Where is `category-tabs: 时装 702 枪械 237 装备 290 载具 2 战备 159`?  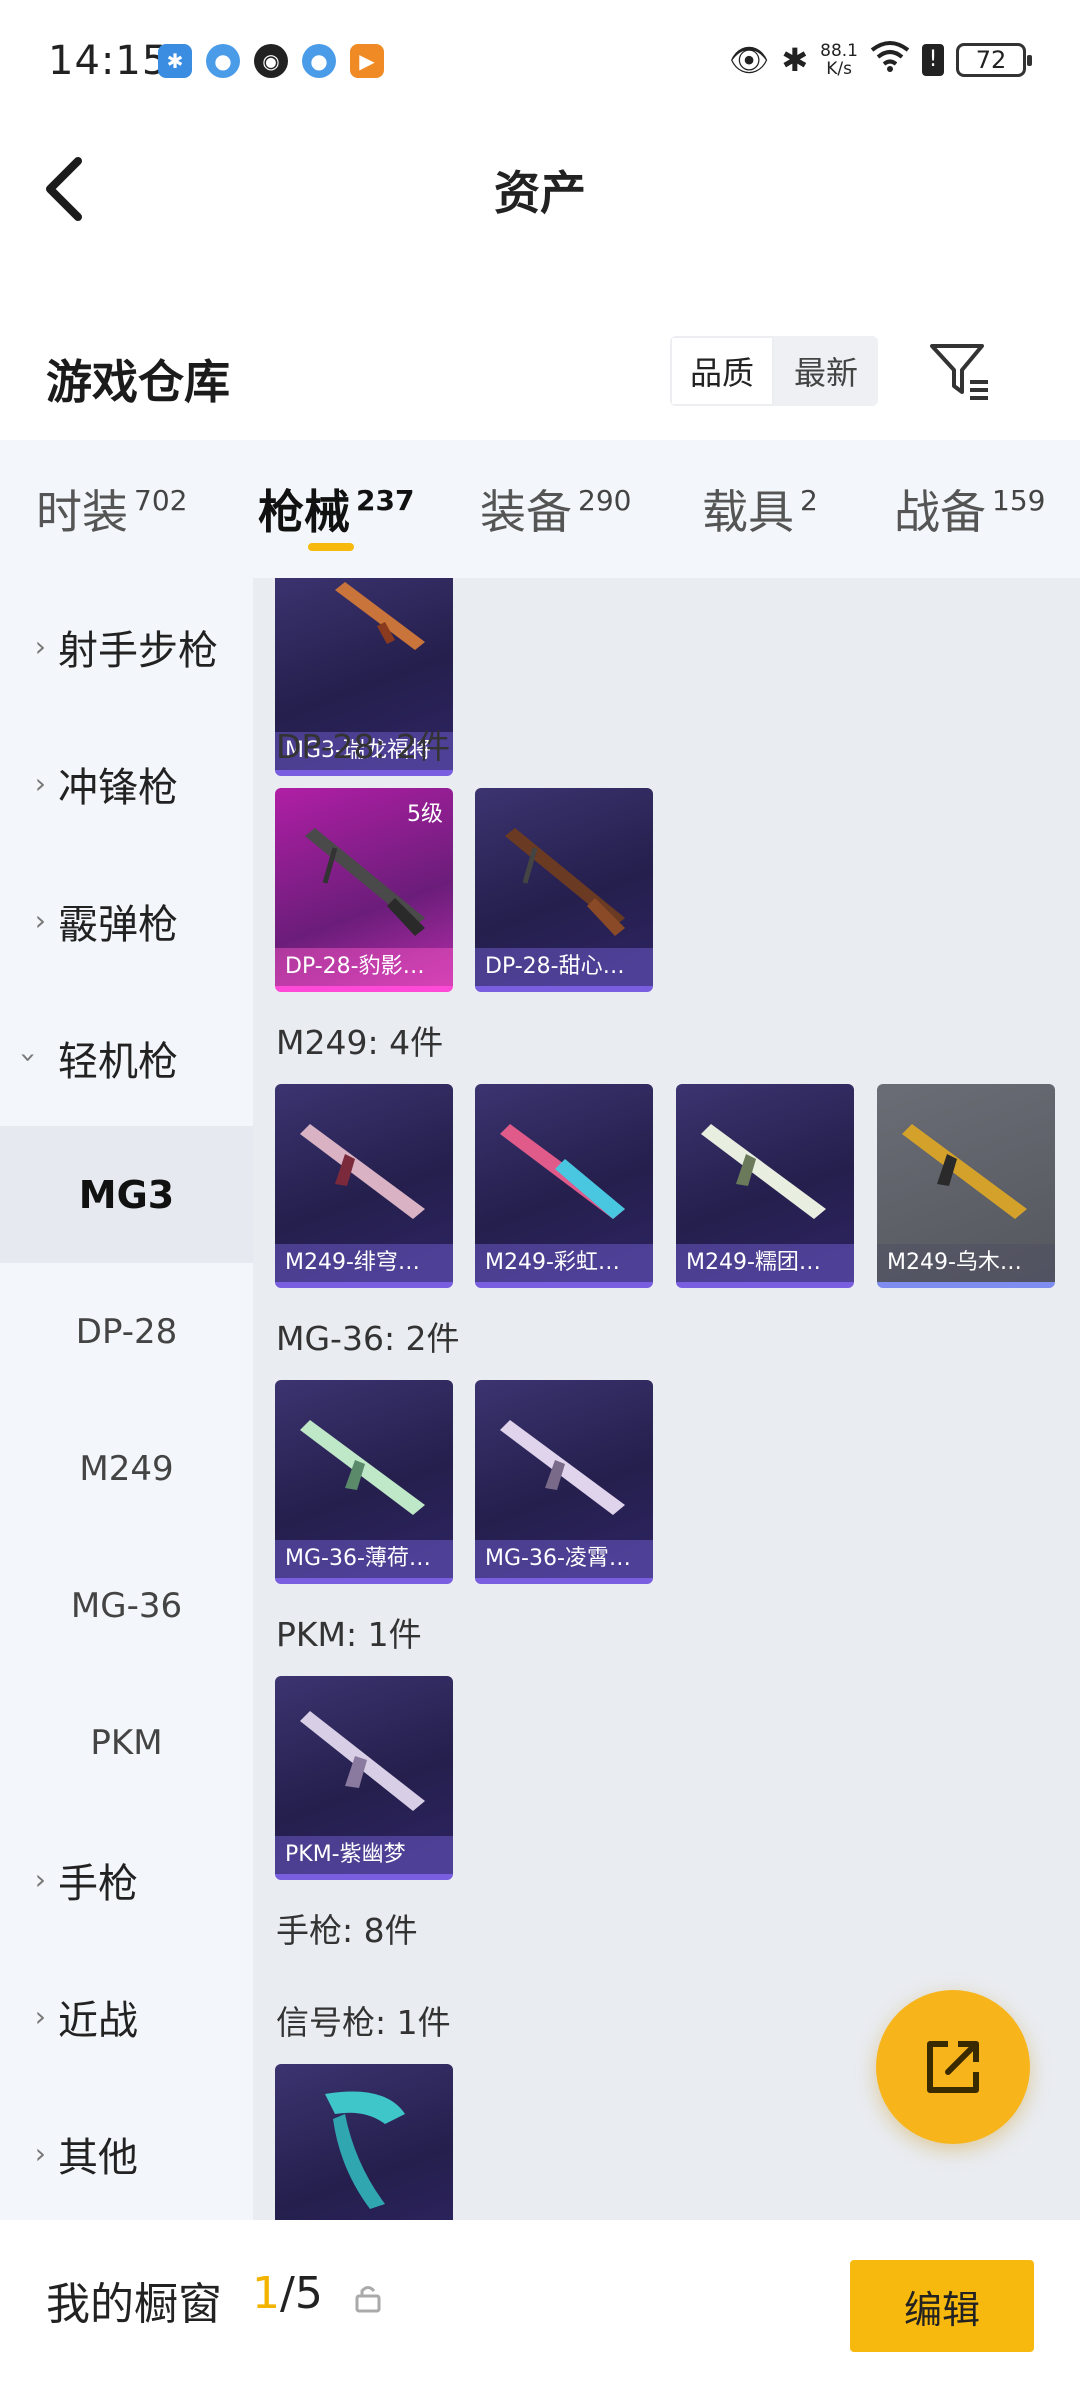 category-tabs: 时装 702 枪械 237 装备 290 载具 2 战备 159 is located at coordinates (540, 509).